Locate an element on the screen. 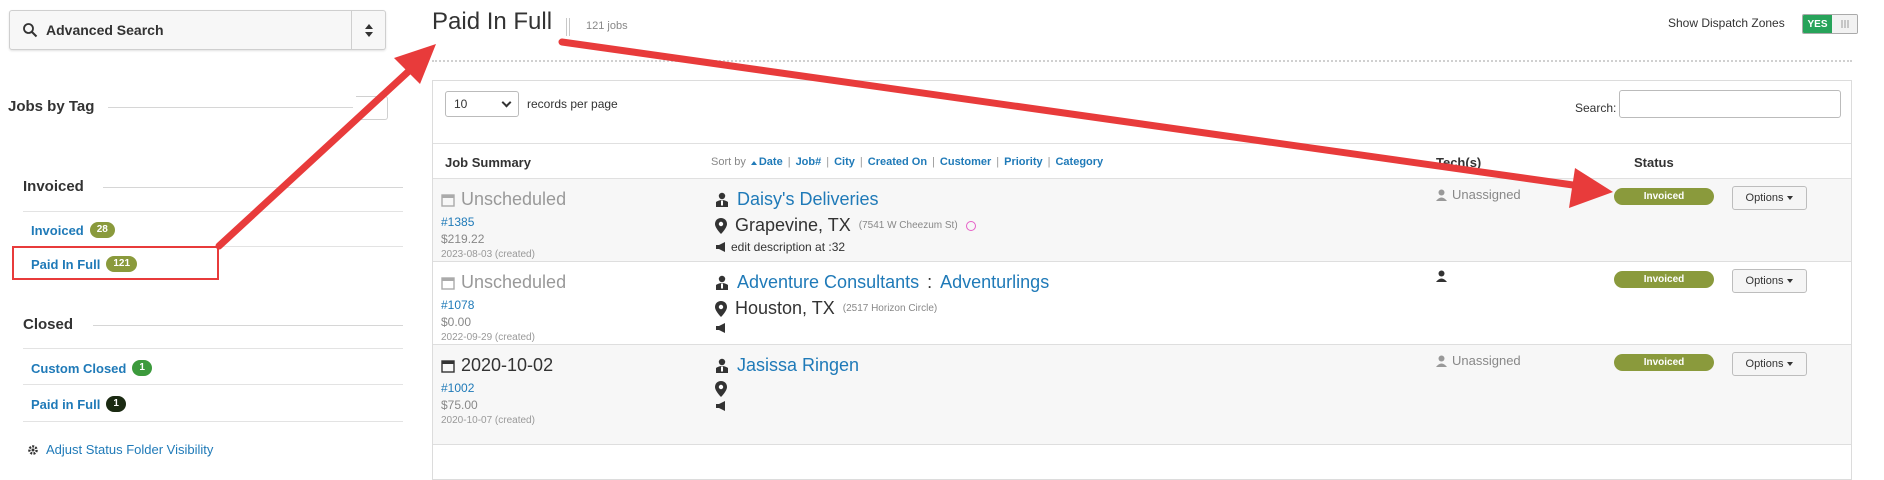 The height and width of the screenshot is (480, 1884). job-price: $75.00 is located at coordinates (459, 405).